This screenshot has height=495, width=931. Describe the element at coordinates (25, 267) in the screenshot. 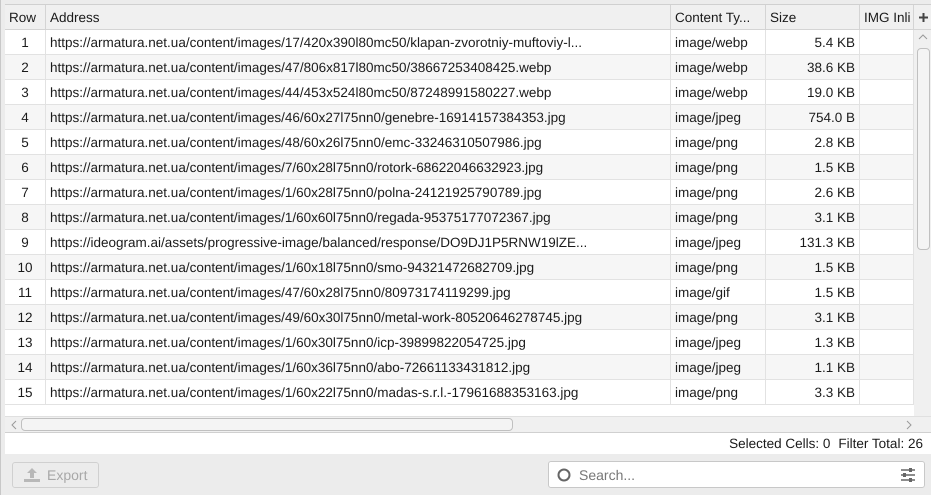

I see `row-number: 10` at that location.